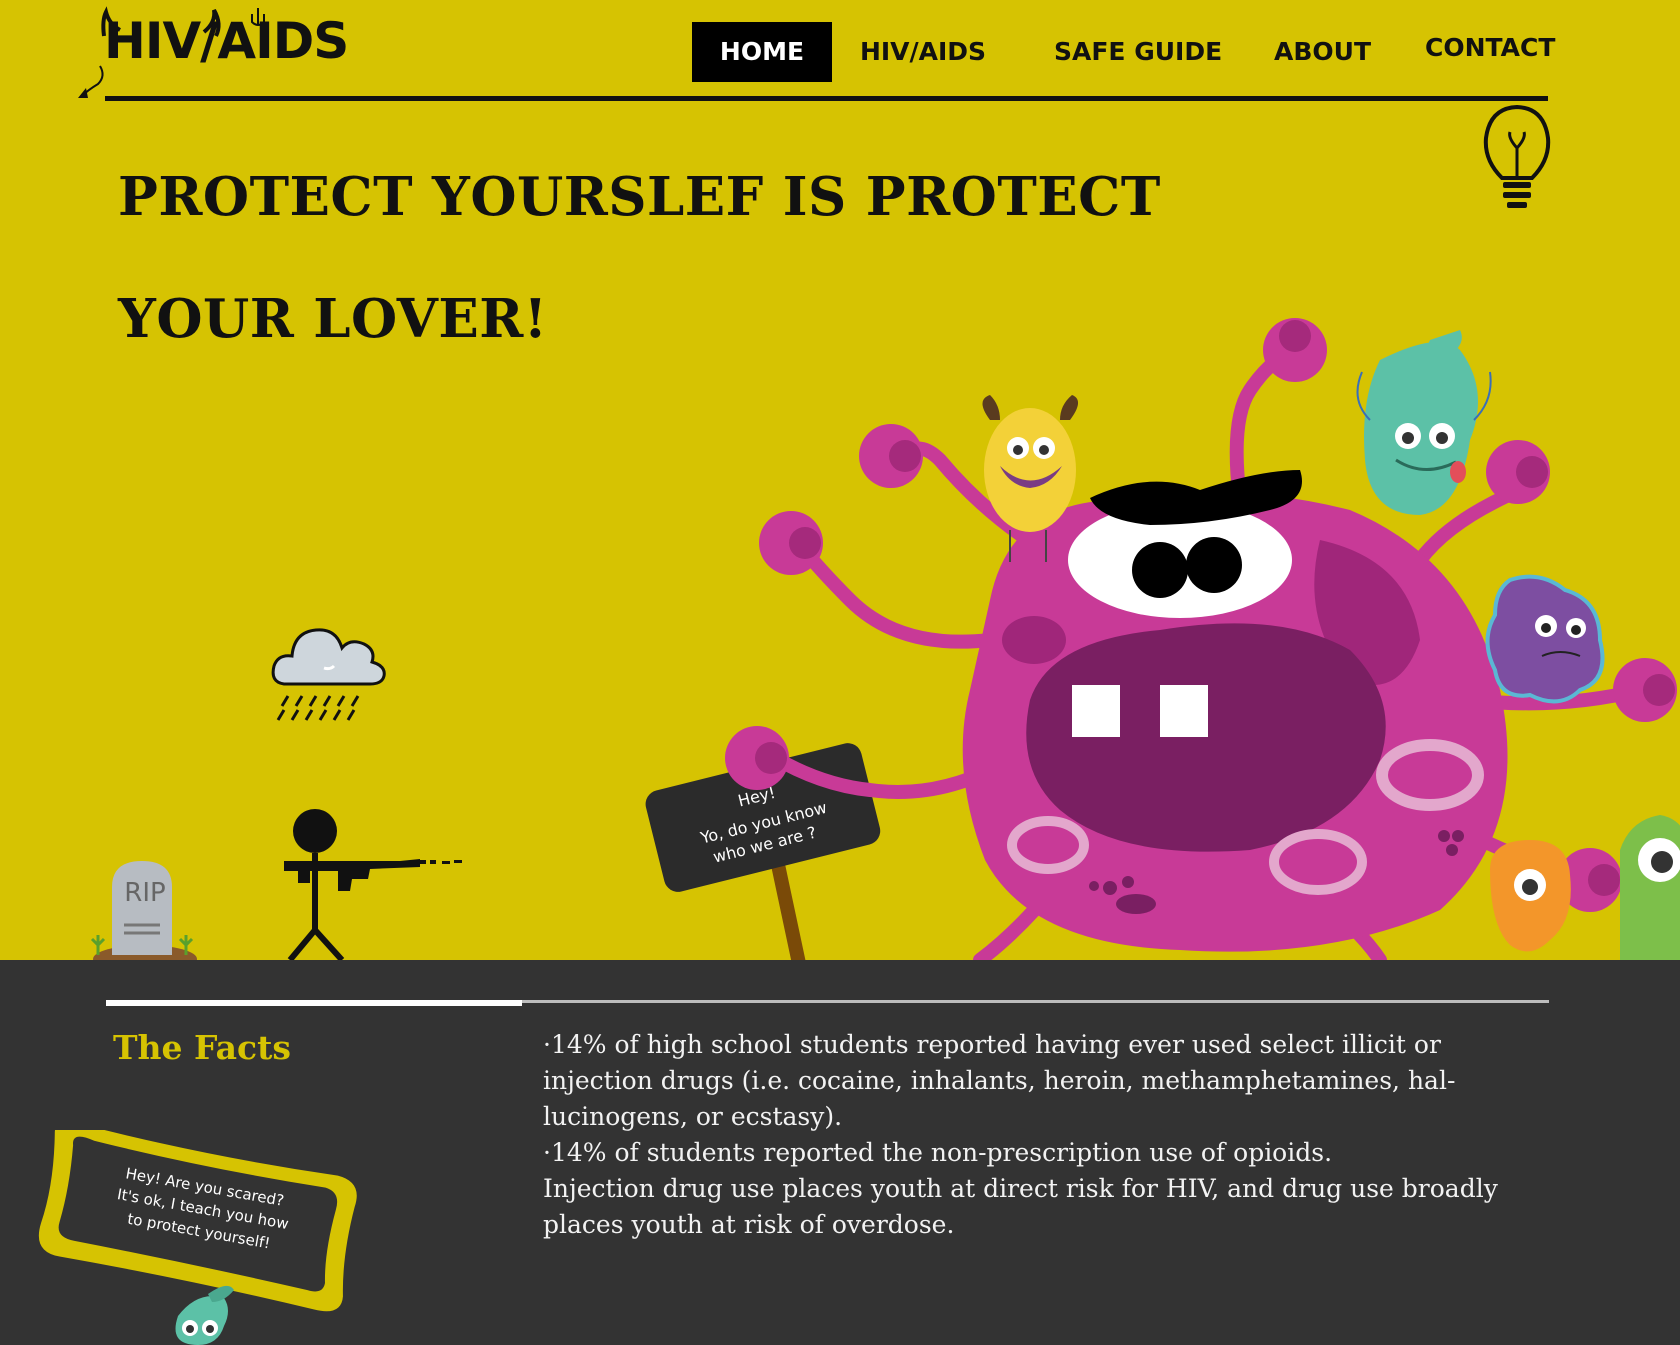  I want to click on hey-sign: Hey! Yo, do you know who we are ?, so click(763, 851).